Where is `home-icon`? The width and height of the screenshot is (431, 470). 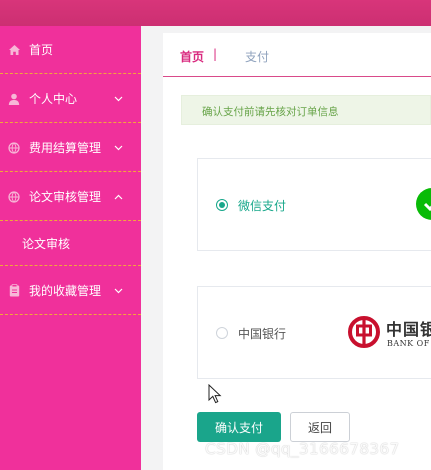
home-icon is located at coordinates (14, 50).